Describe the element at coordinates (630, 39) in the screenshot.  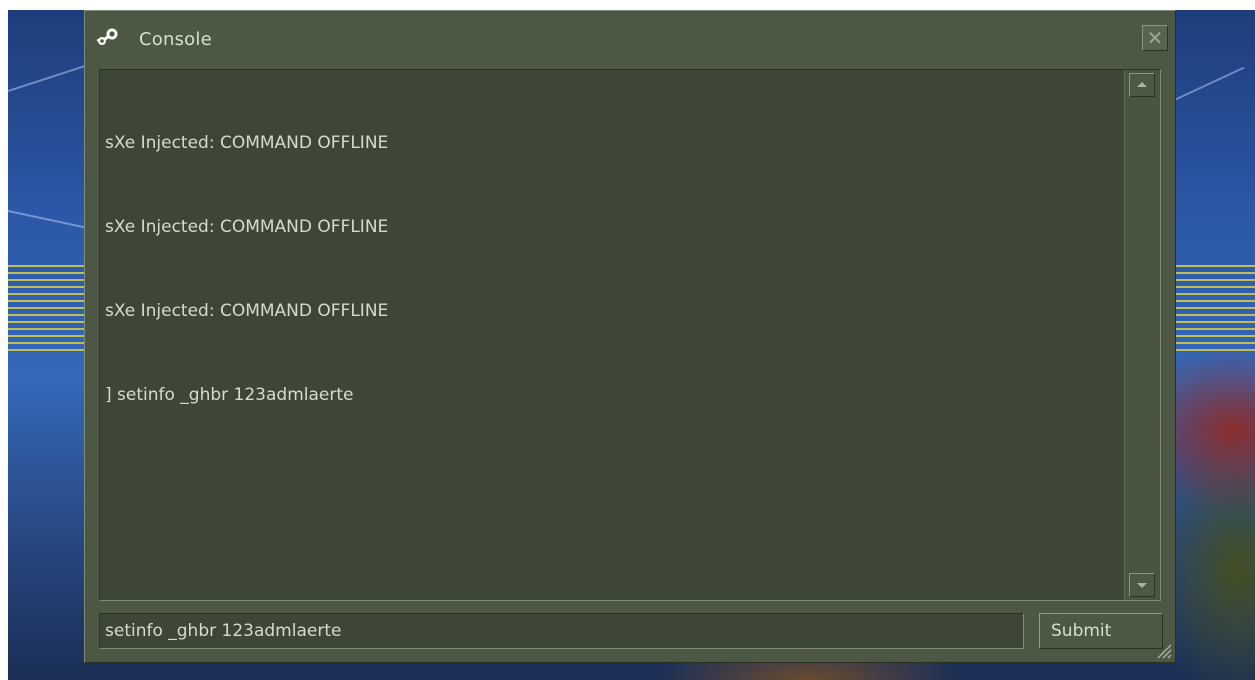
I see `title-bar: Console ✕` at that location.